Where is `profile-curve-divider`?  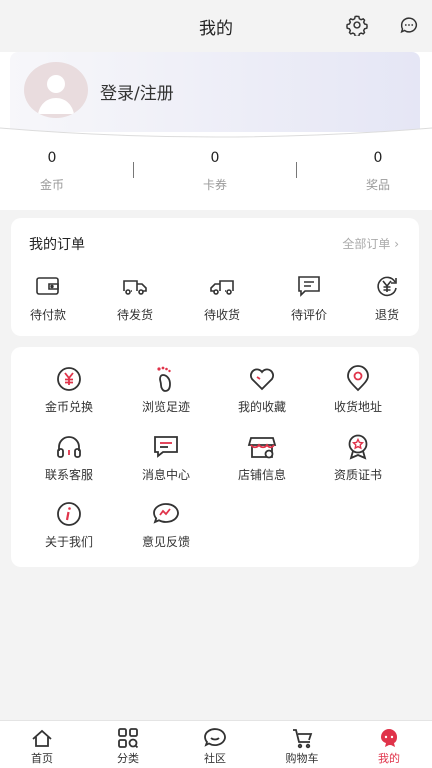 profile-curve-divider is located at coordinates (216, 137).